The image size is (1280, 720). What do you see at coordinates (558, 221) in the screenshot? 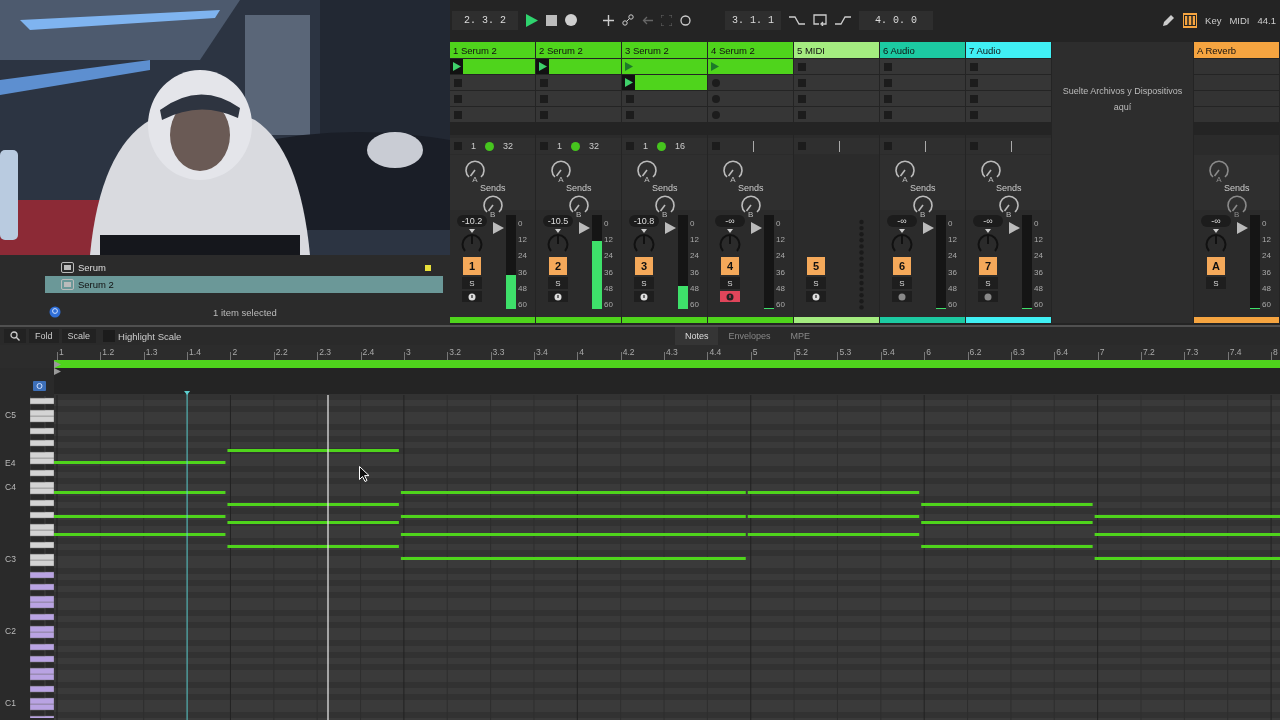
I see `volume-value: -10.5` at bounding box center [558, 221].